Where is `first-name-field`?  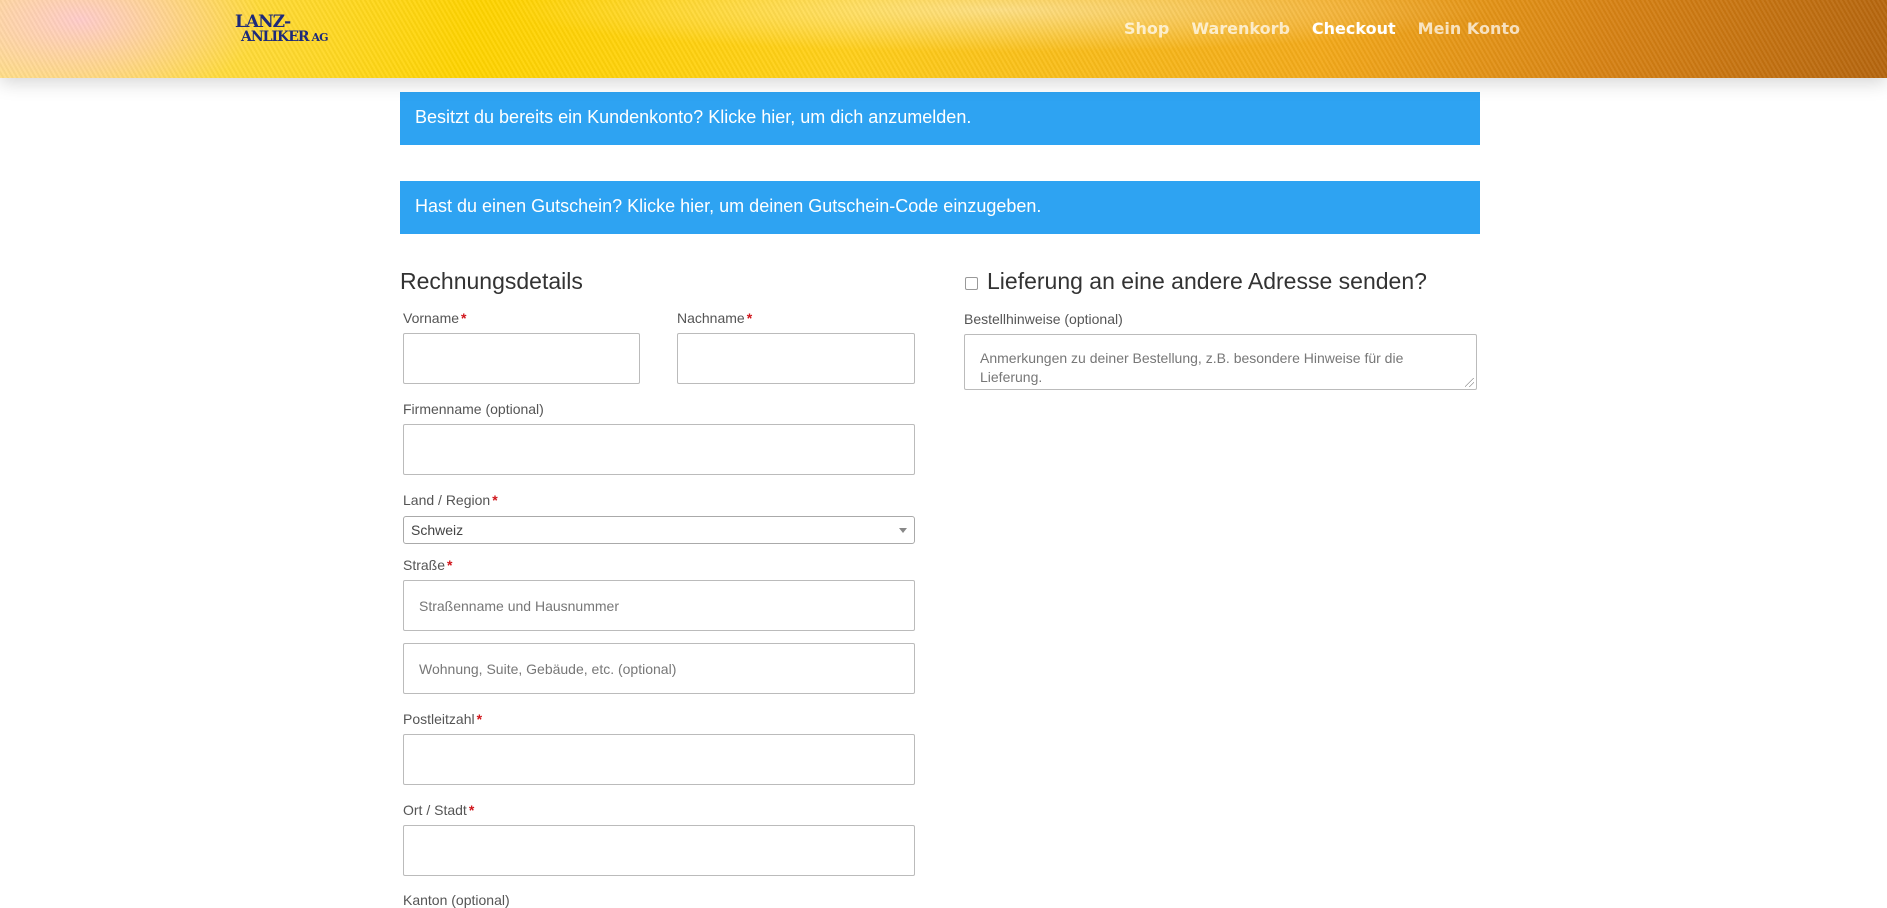
first-name-field is located at coordinates (521, 358).